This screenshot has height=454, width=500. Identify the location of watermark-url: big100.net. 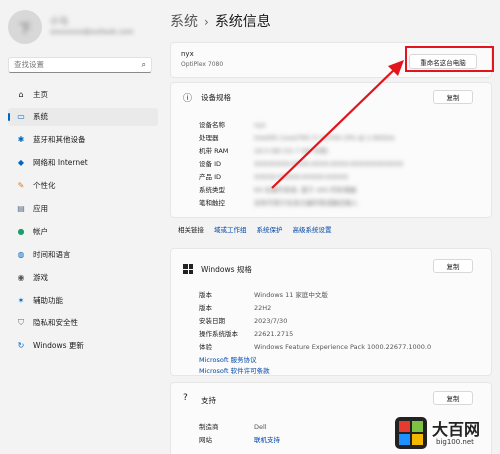
(455, 442).